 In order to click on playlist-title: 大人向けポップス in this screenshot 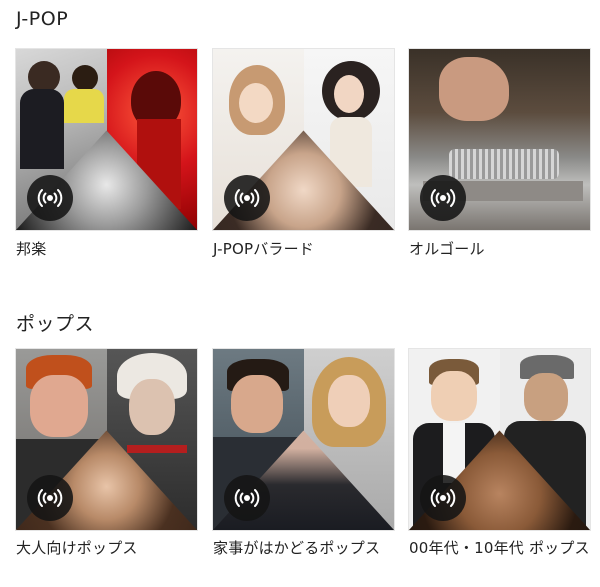, I will do `click(108, 548)`.